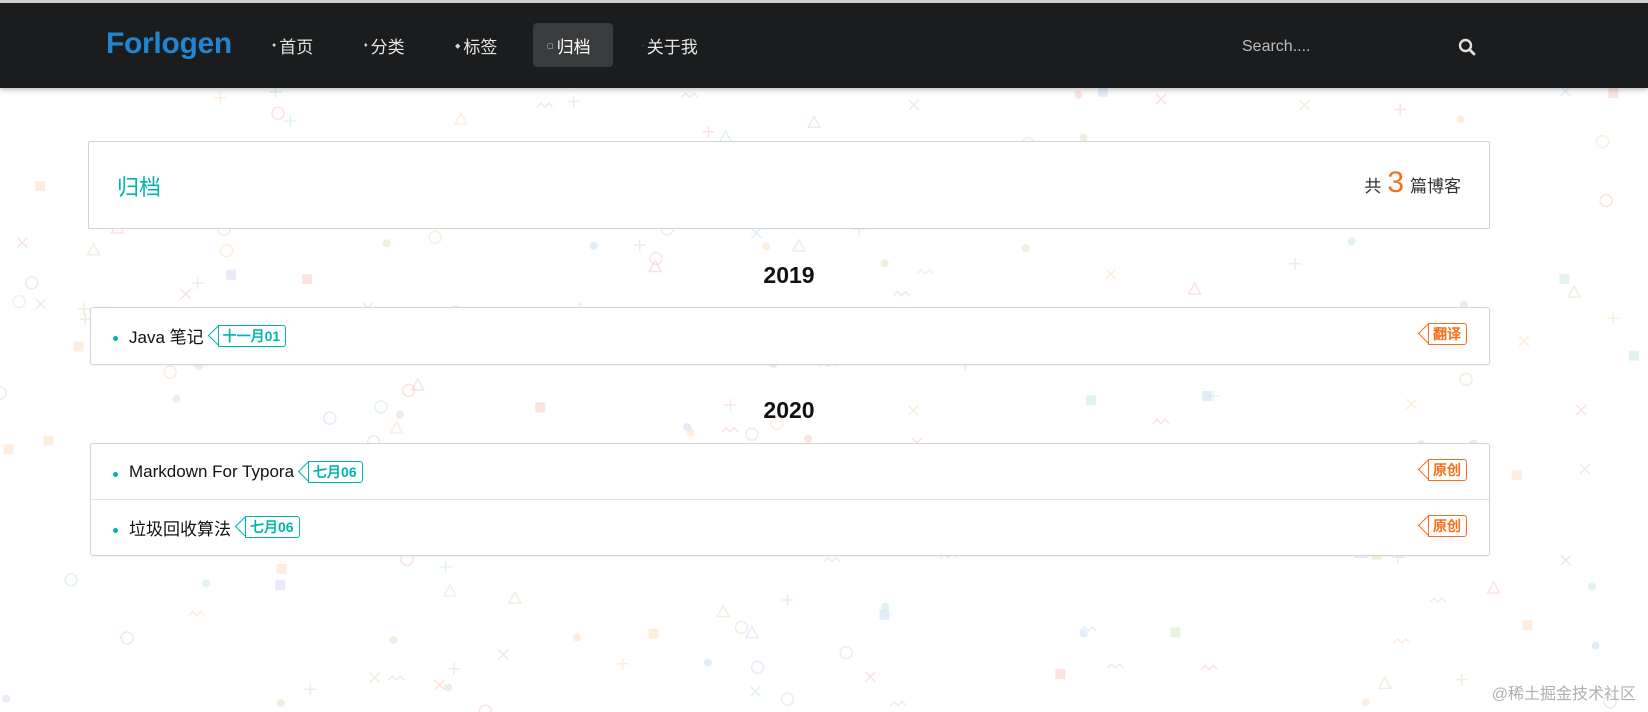  I want to click on post-count-prefix: 共, so click(1373, 186).